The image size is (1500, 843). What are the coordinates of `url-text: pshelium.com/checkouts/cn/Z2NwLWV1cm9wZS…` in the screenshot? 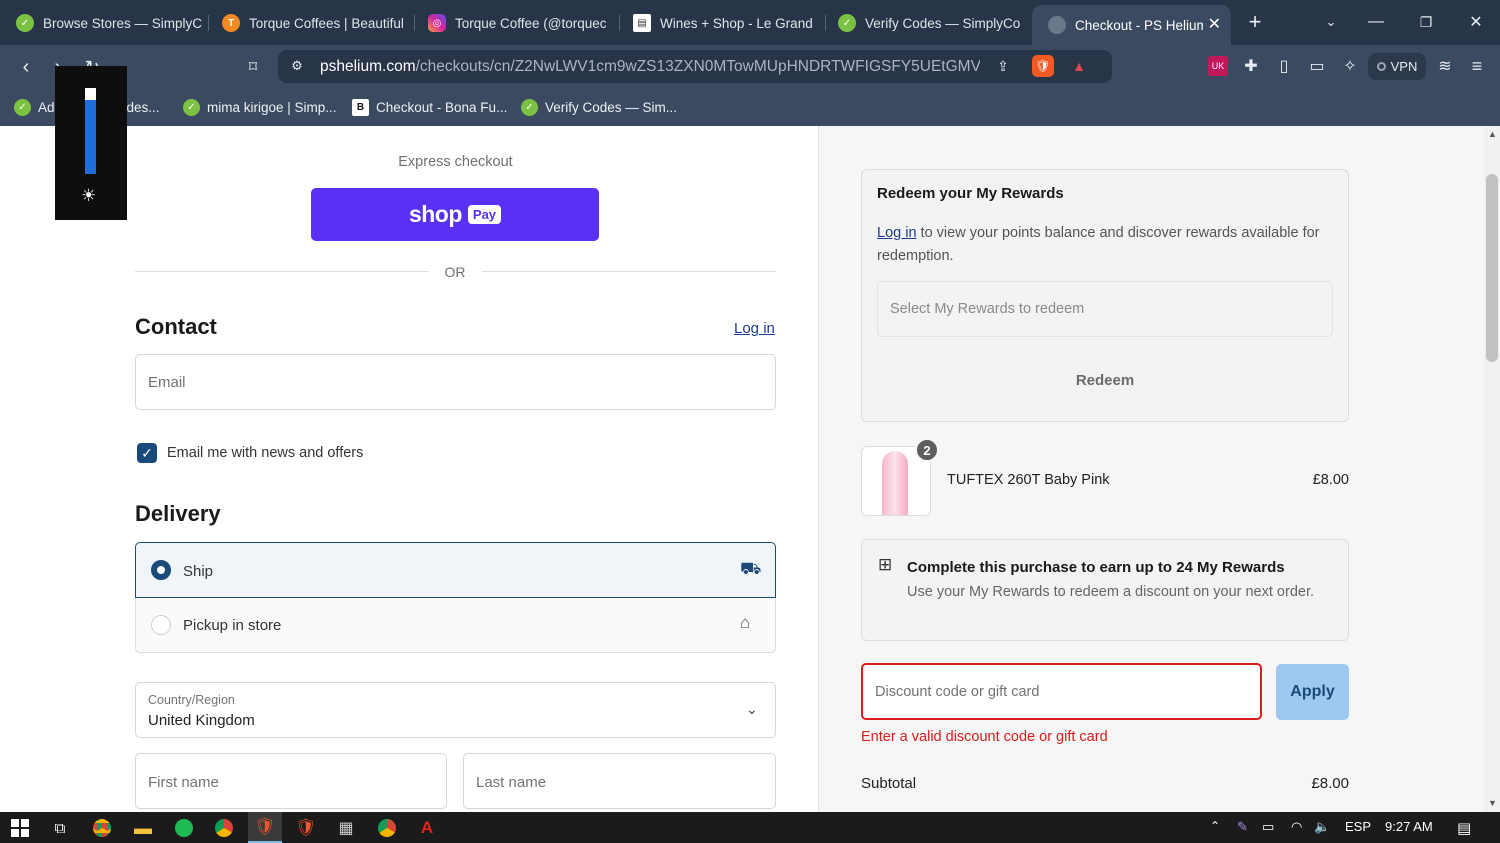 It's located at (650, 67).